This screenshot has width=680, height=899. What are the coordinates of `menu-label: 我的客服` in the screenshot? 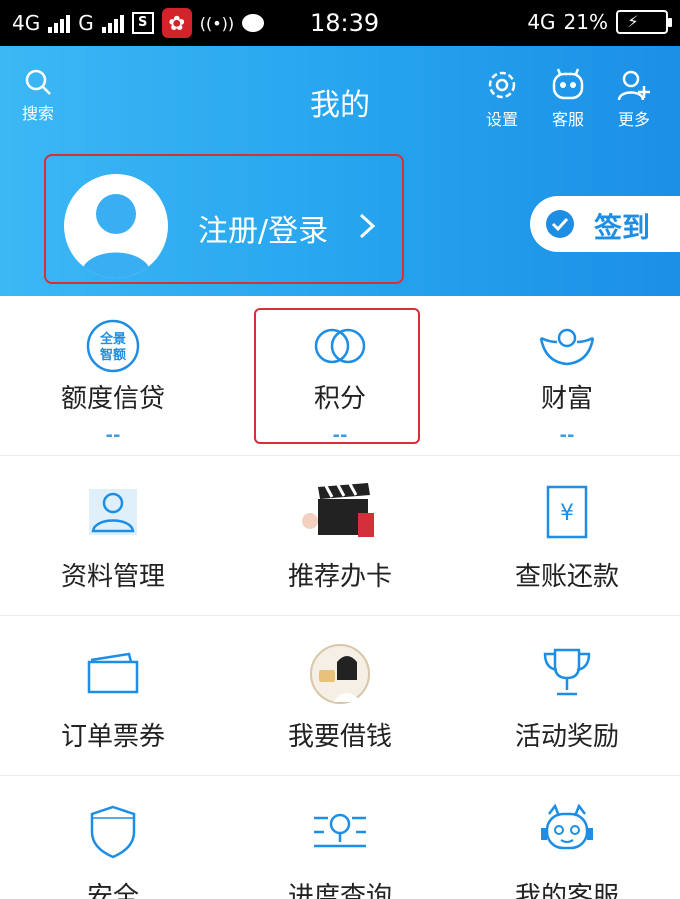 It's located at (566, 890).